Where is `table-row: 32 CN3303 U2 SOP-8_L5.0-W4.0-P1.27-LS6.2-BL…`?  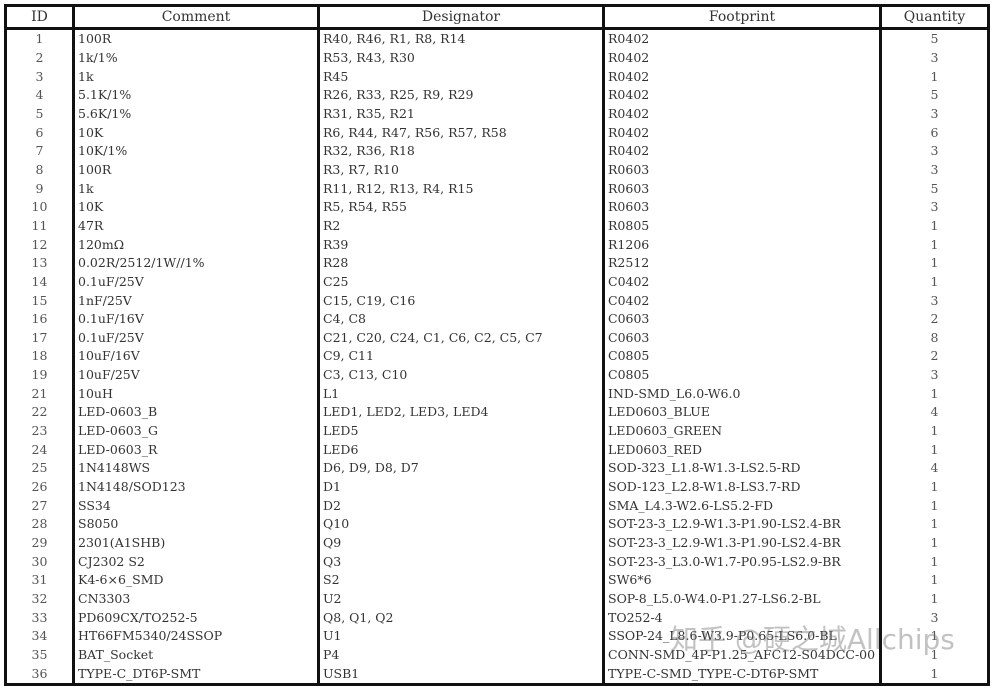 table-row: 32 CN3303 U2 SOP-8_L5.0-W4.0-P1.27-LS6.2-BL… is located at coordinates (497, 599).